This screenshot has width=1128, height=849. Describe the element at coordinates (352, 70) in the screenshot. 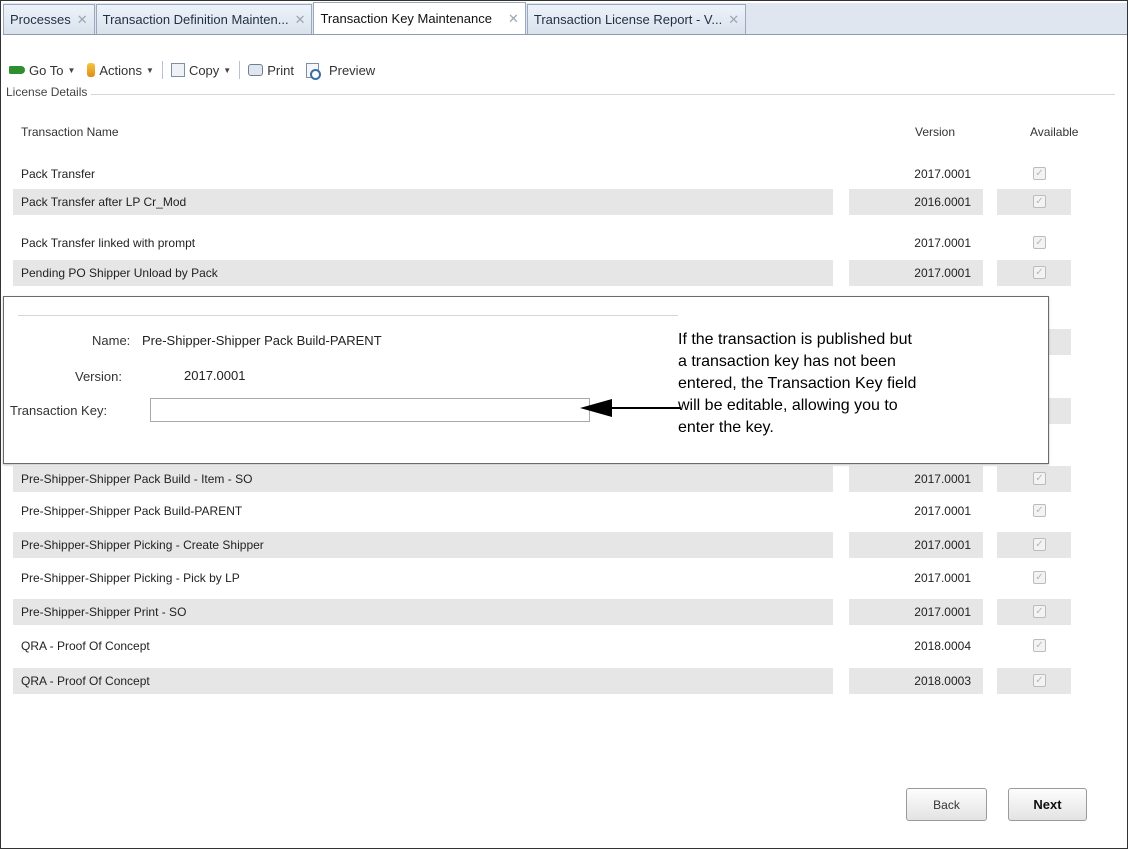

I see `preview-label: Preview` at that location.